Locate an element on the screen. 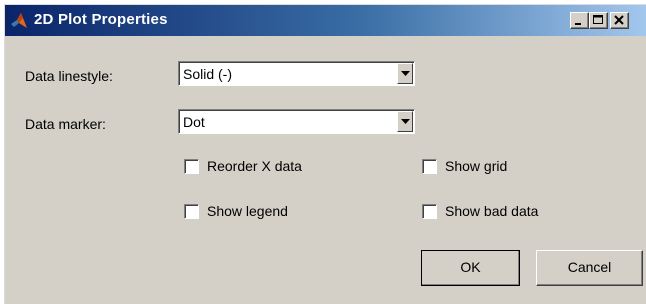 This screenshot has height=304, width=646. marker-dropdown: Dot is located at coordinates (296, 121).